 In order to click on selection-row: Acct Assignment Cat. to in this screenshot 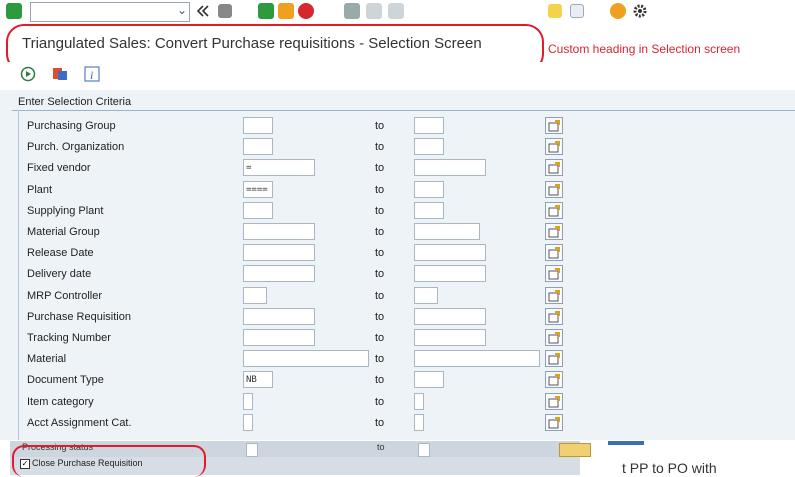, I will do `click(397, 424)`.